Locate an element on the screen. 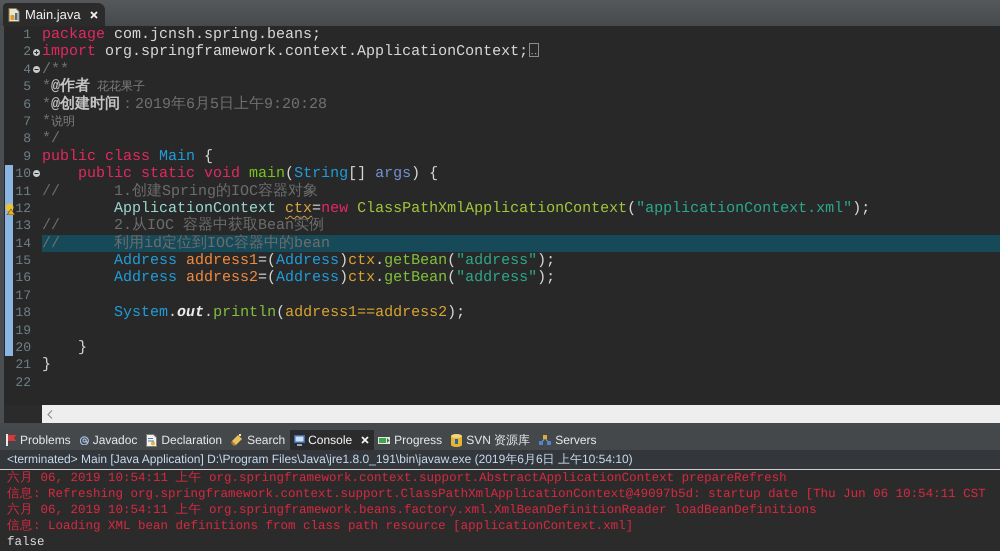 This screenshot has height=551, width=1000. console-line: 信息: Refreshing org.springframework.context.support.ClassPathXmlApplicationContext@49097b5d: startup date [Thu Jun 06 10:54:11 CST is located at coordinates (496, 494).